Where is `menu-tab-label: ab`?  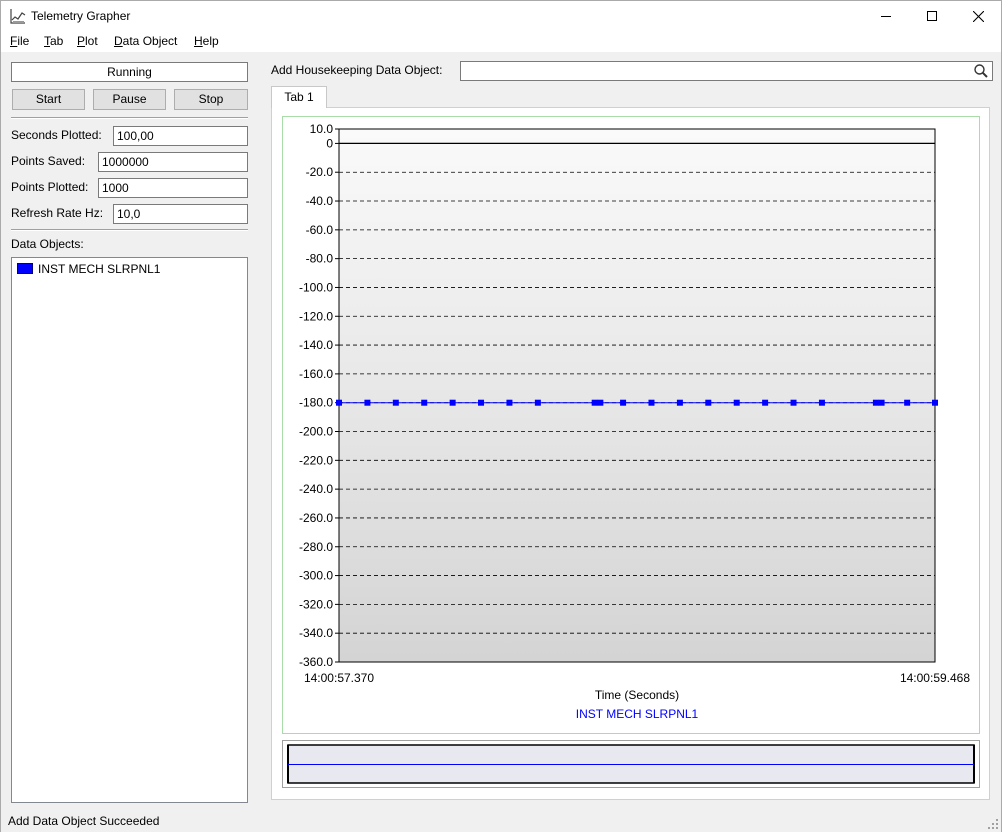
menu-tab-label: ab is located at coordinates (57, 41).